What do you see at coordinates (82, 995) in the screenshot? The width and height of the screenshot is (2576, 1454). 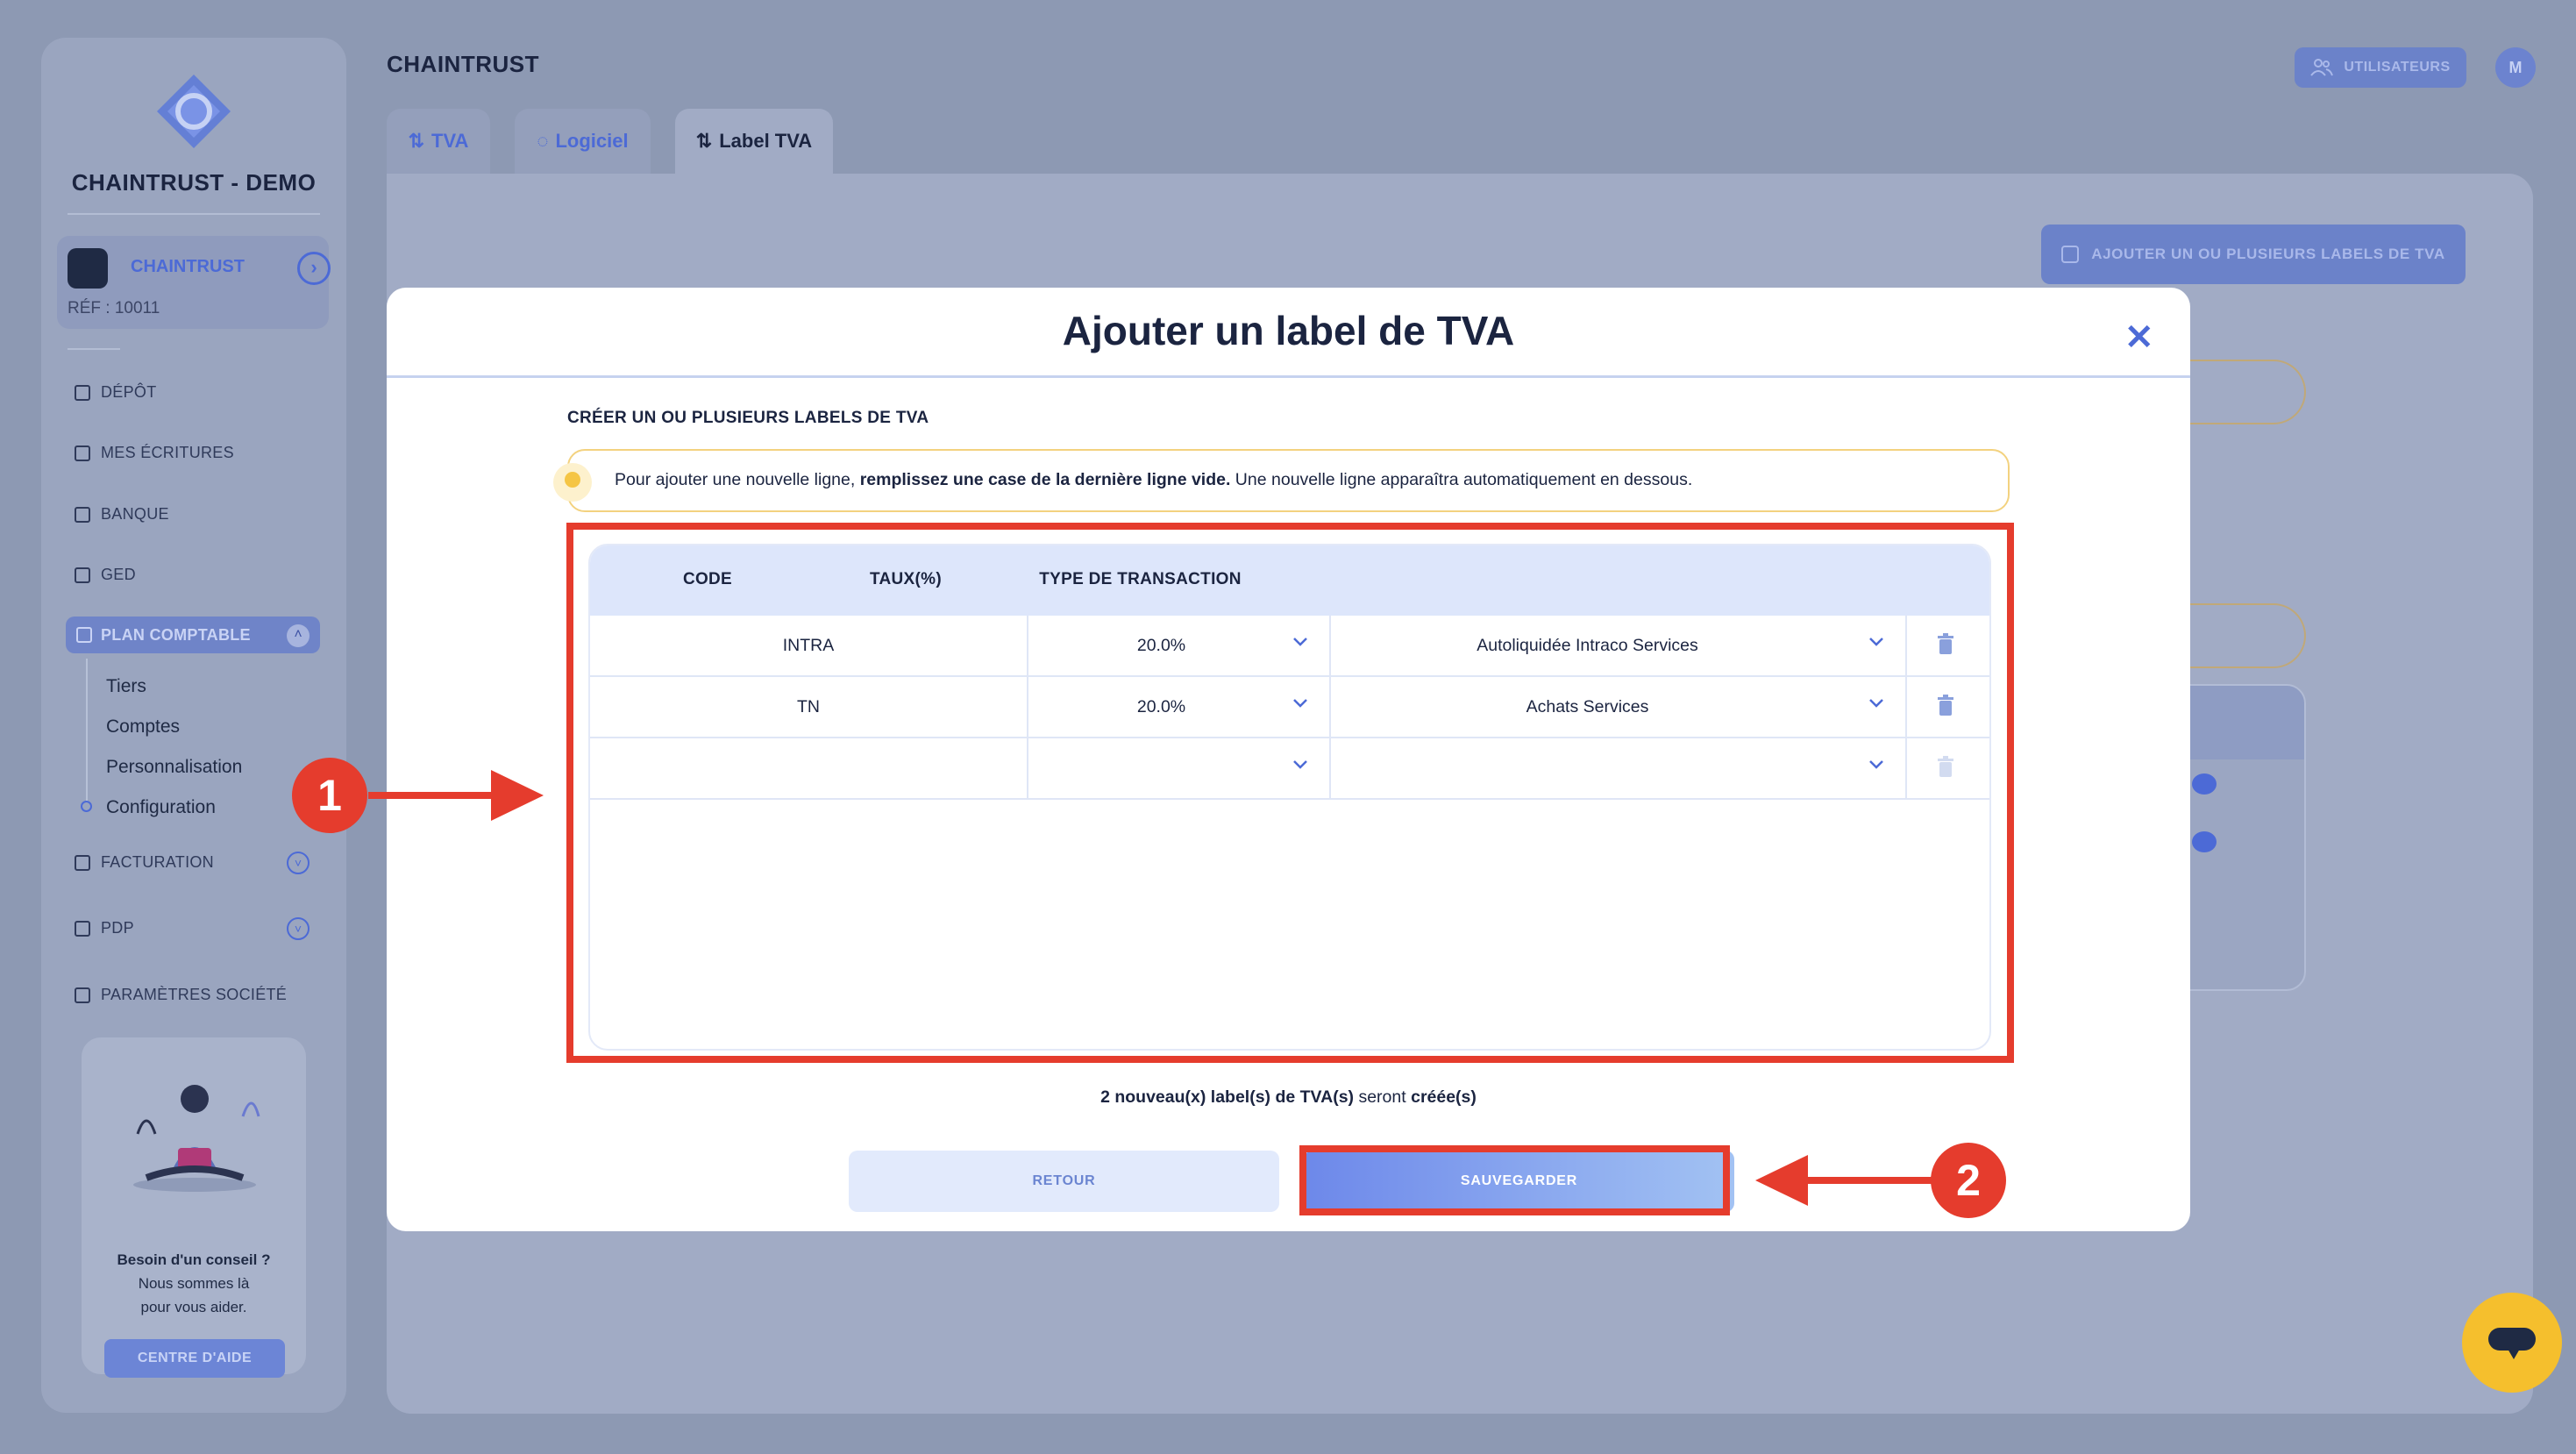 I see `settings-sliders-icon` at bounding box center [82, 995].